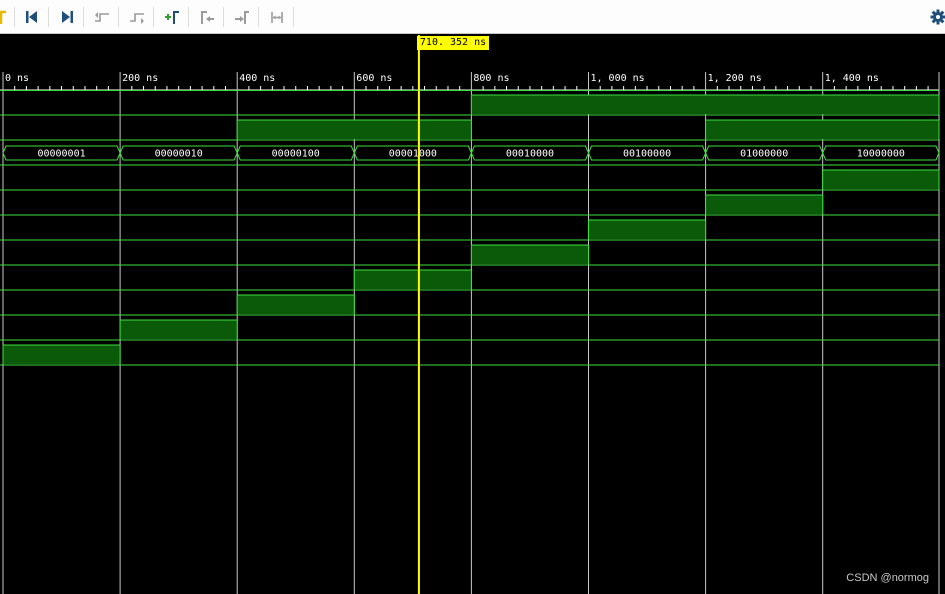 The height and width of the screenshot is (594, 945). What do you see at coordinates (277, 17) in the screenshot?
I see `swap-cursors-icon` at bounding box center [277, 17].